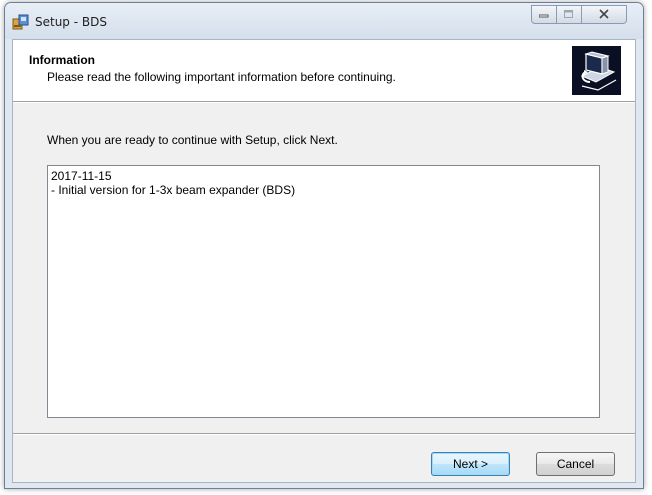  Describe the element at coordinates (596, 70) in the screenshot. I see `setup-computer-icon` at that location.